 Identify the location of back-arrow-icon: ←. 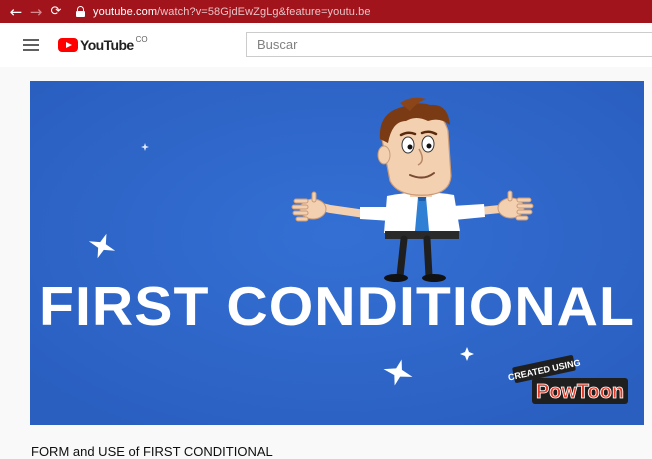
(16, 11).